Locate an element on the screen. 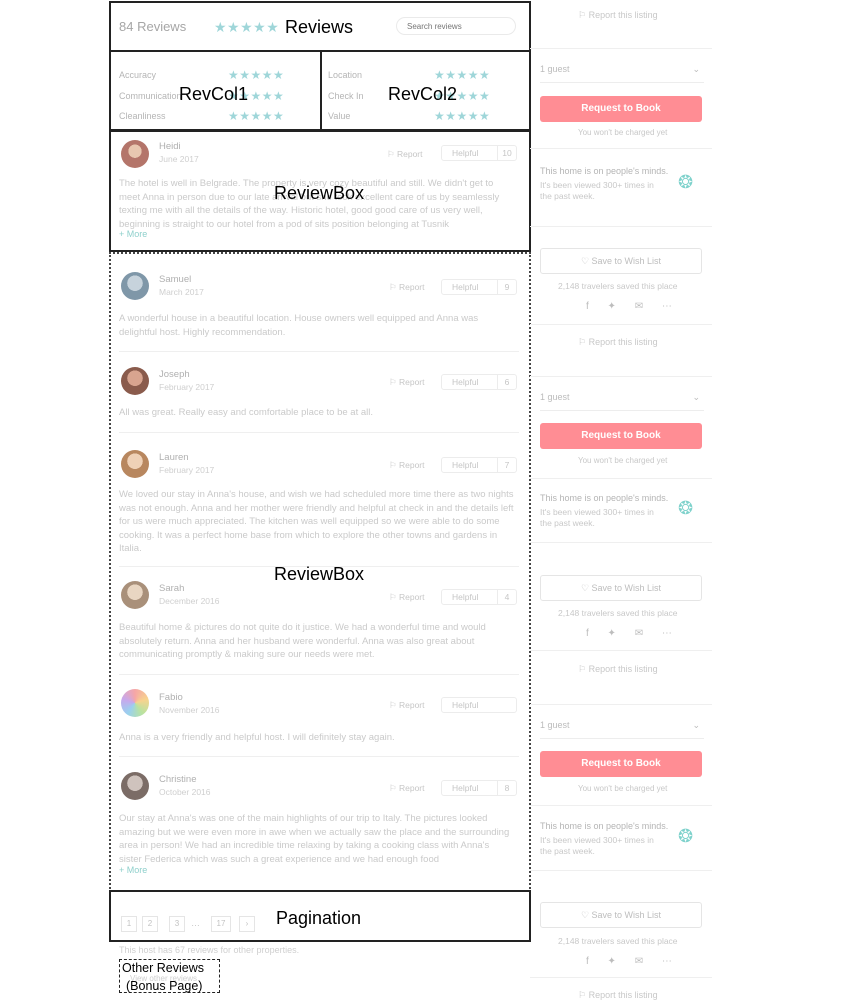 The image size is (845, 1002). helpful-button: Helpful is located at coordinates (479, 705).